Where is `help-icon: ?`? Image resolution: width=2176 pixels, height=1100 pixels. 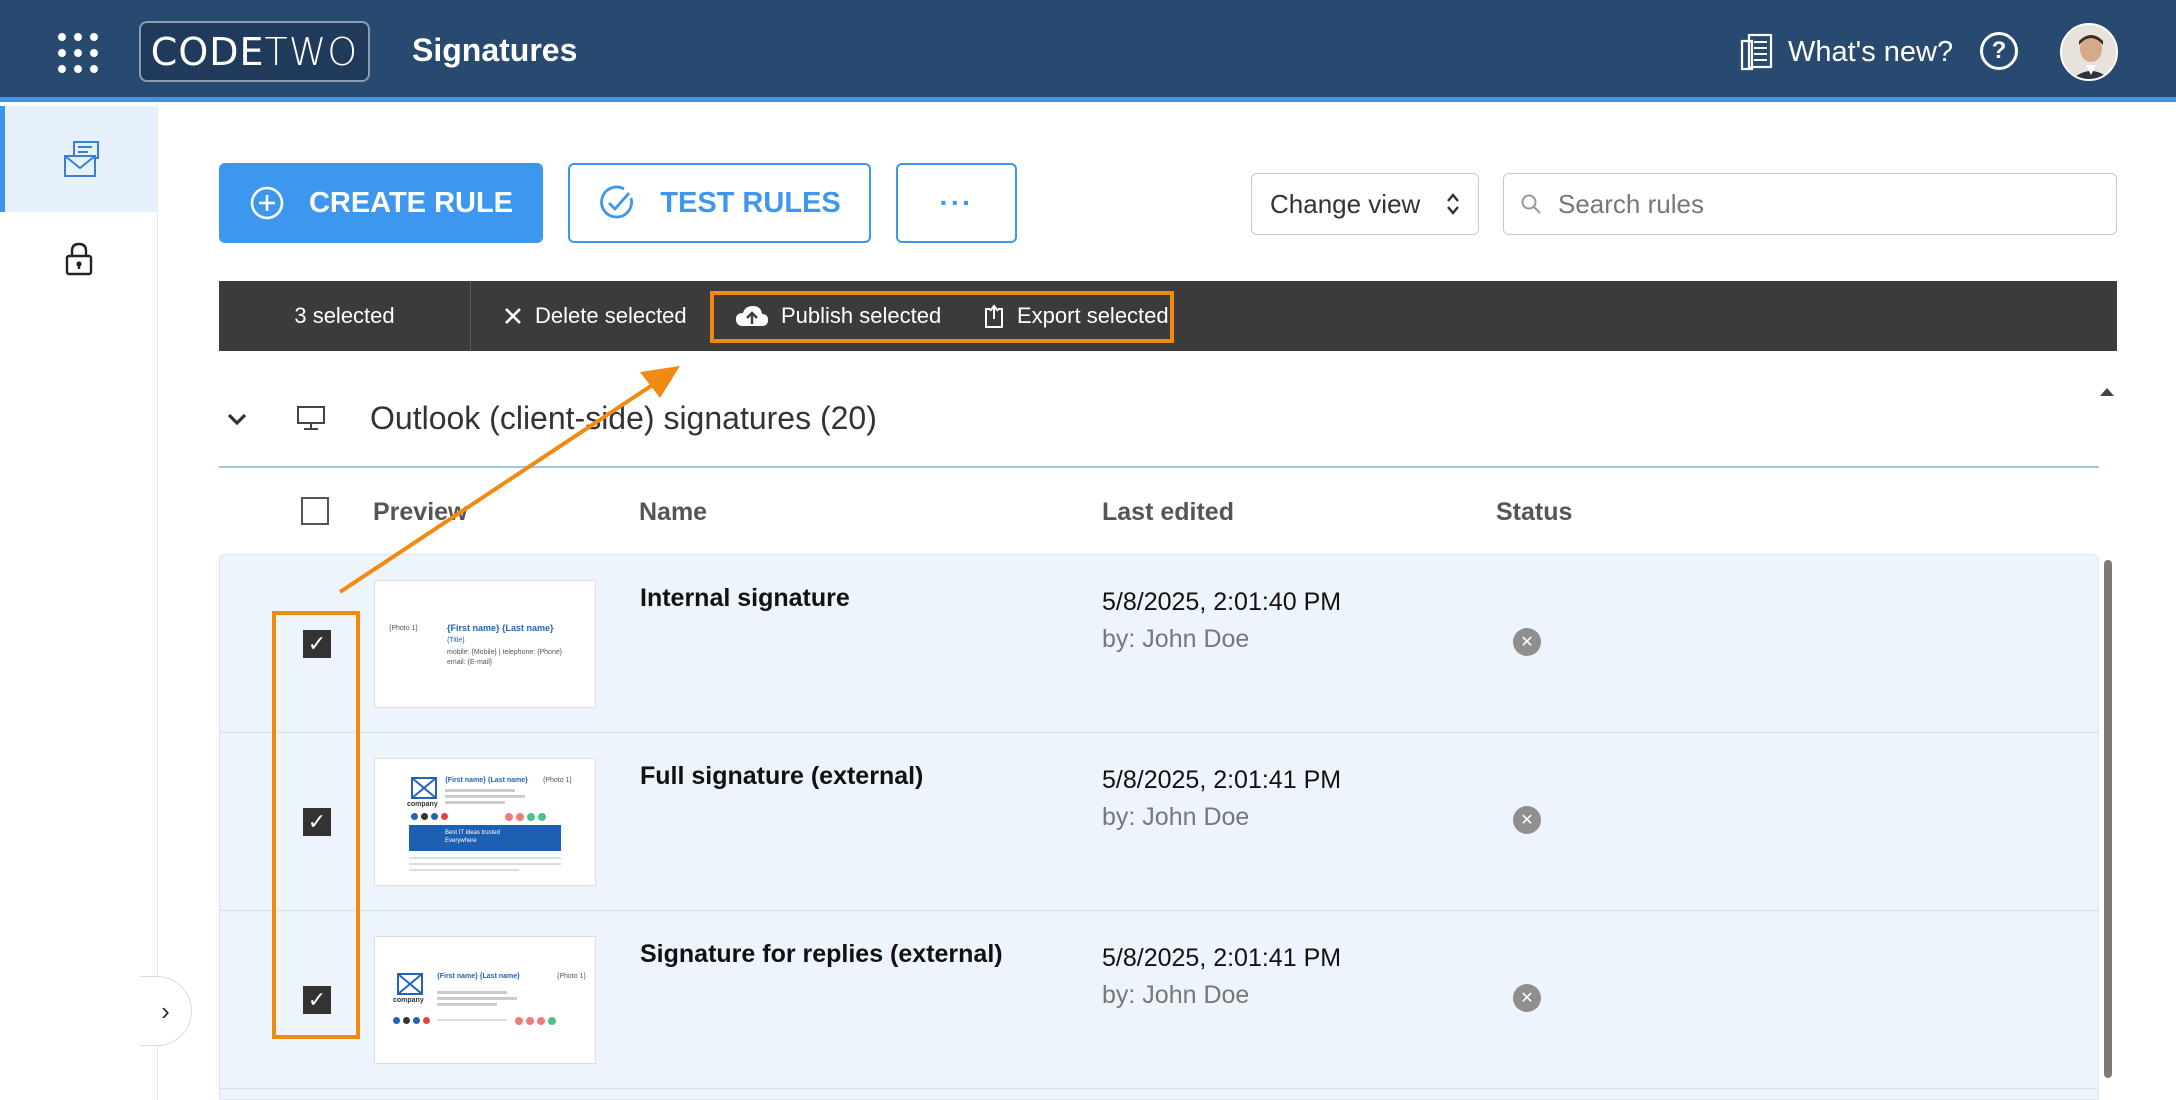
help-icon: ? is located at coordinates (1999, 51).